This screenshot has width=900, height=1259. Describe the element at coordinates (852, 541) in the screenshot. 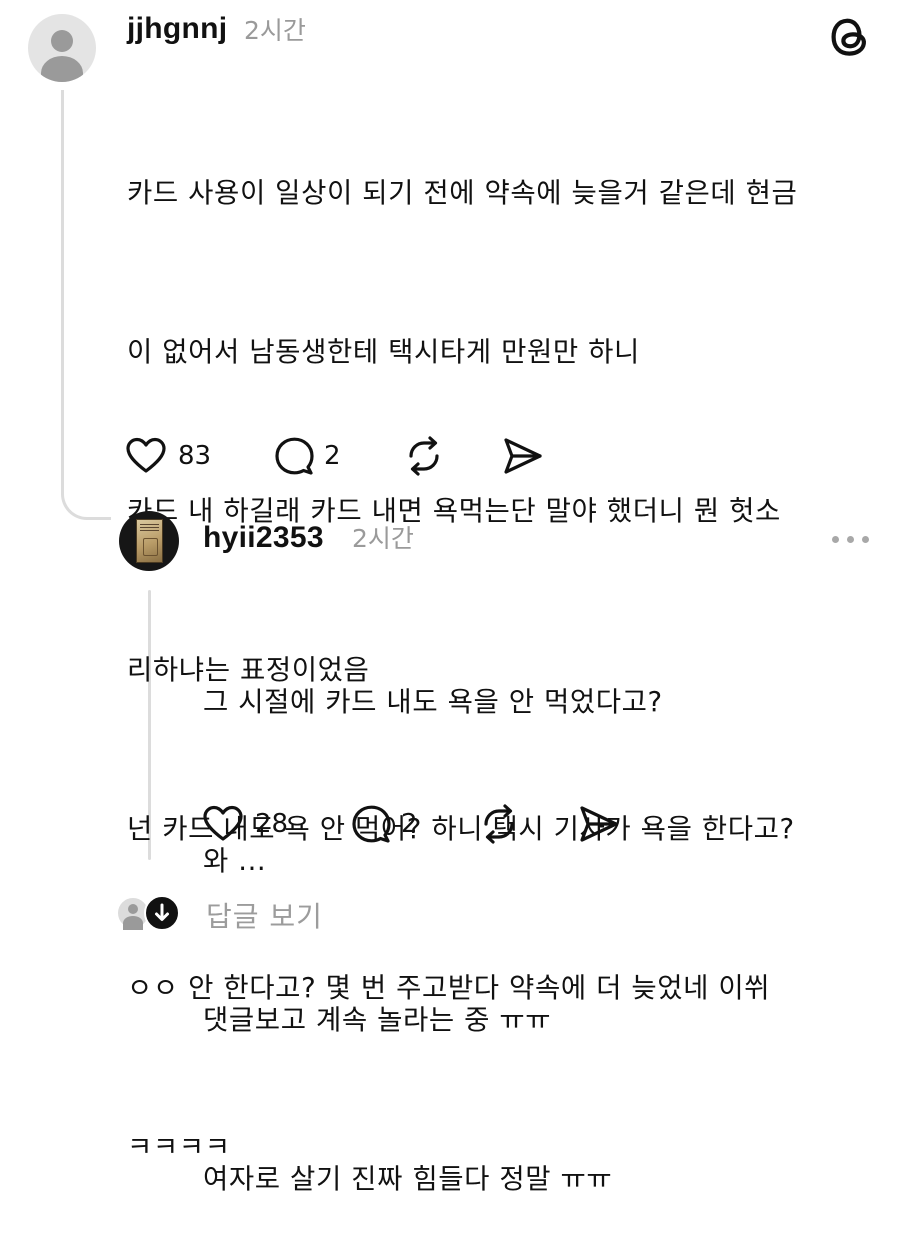

I see `more-dots-icon` at that location.